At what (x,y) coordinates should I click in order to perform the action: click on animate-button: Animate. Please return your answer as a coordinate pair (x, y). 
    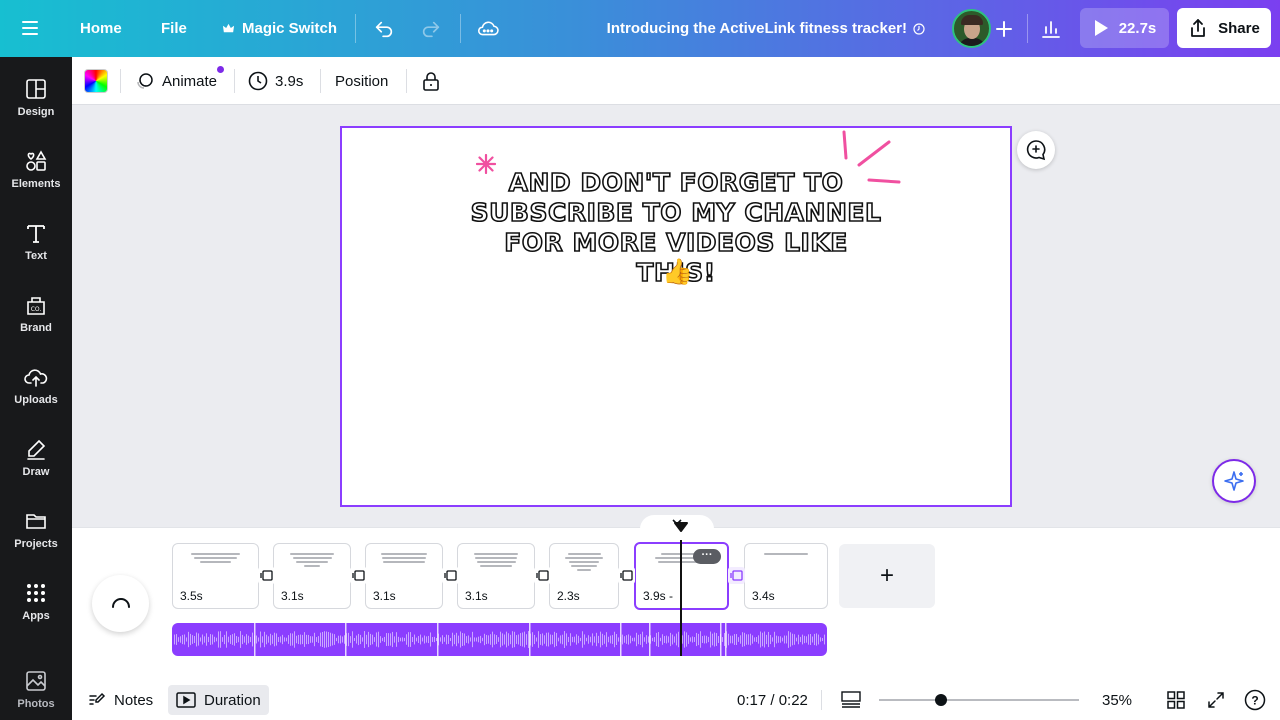
    Looking at the image, I should click on (176, 81).